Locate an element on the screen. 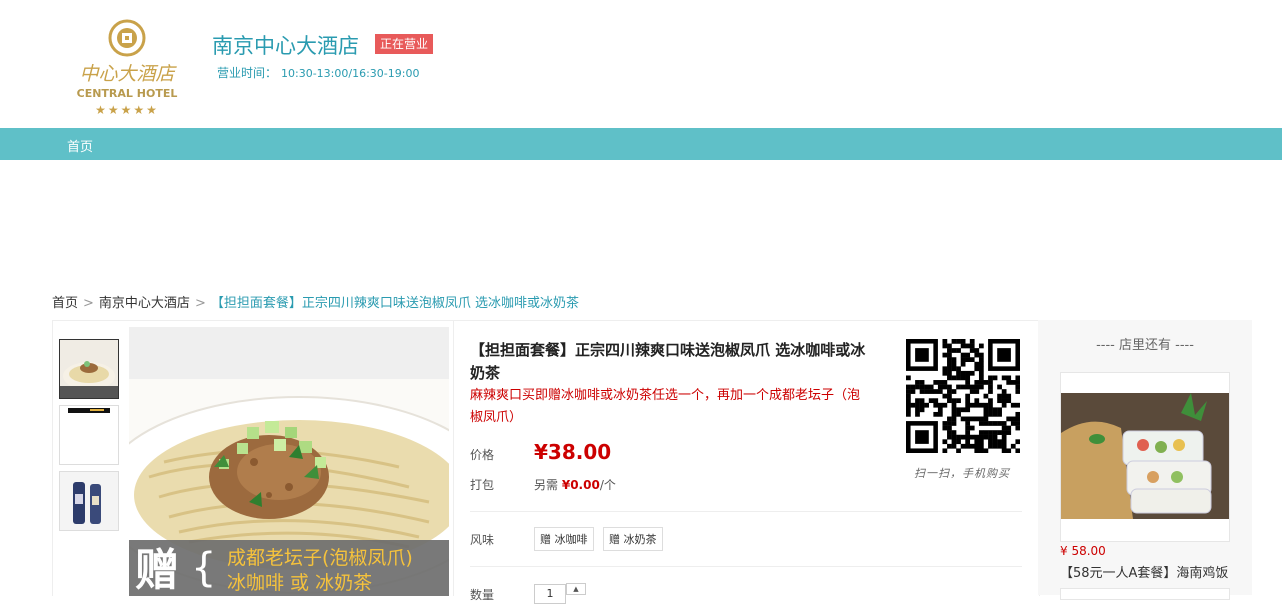  qr-code is located at coordinates (963, 396).